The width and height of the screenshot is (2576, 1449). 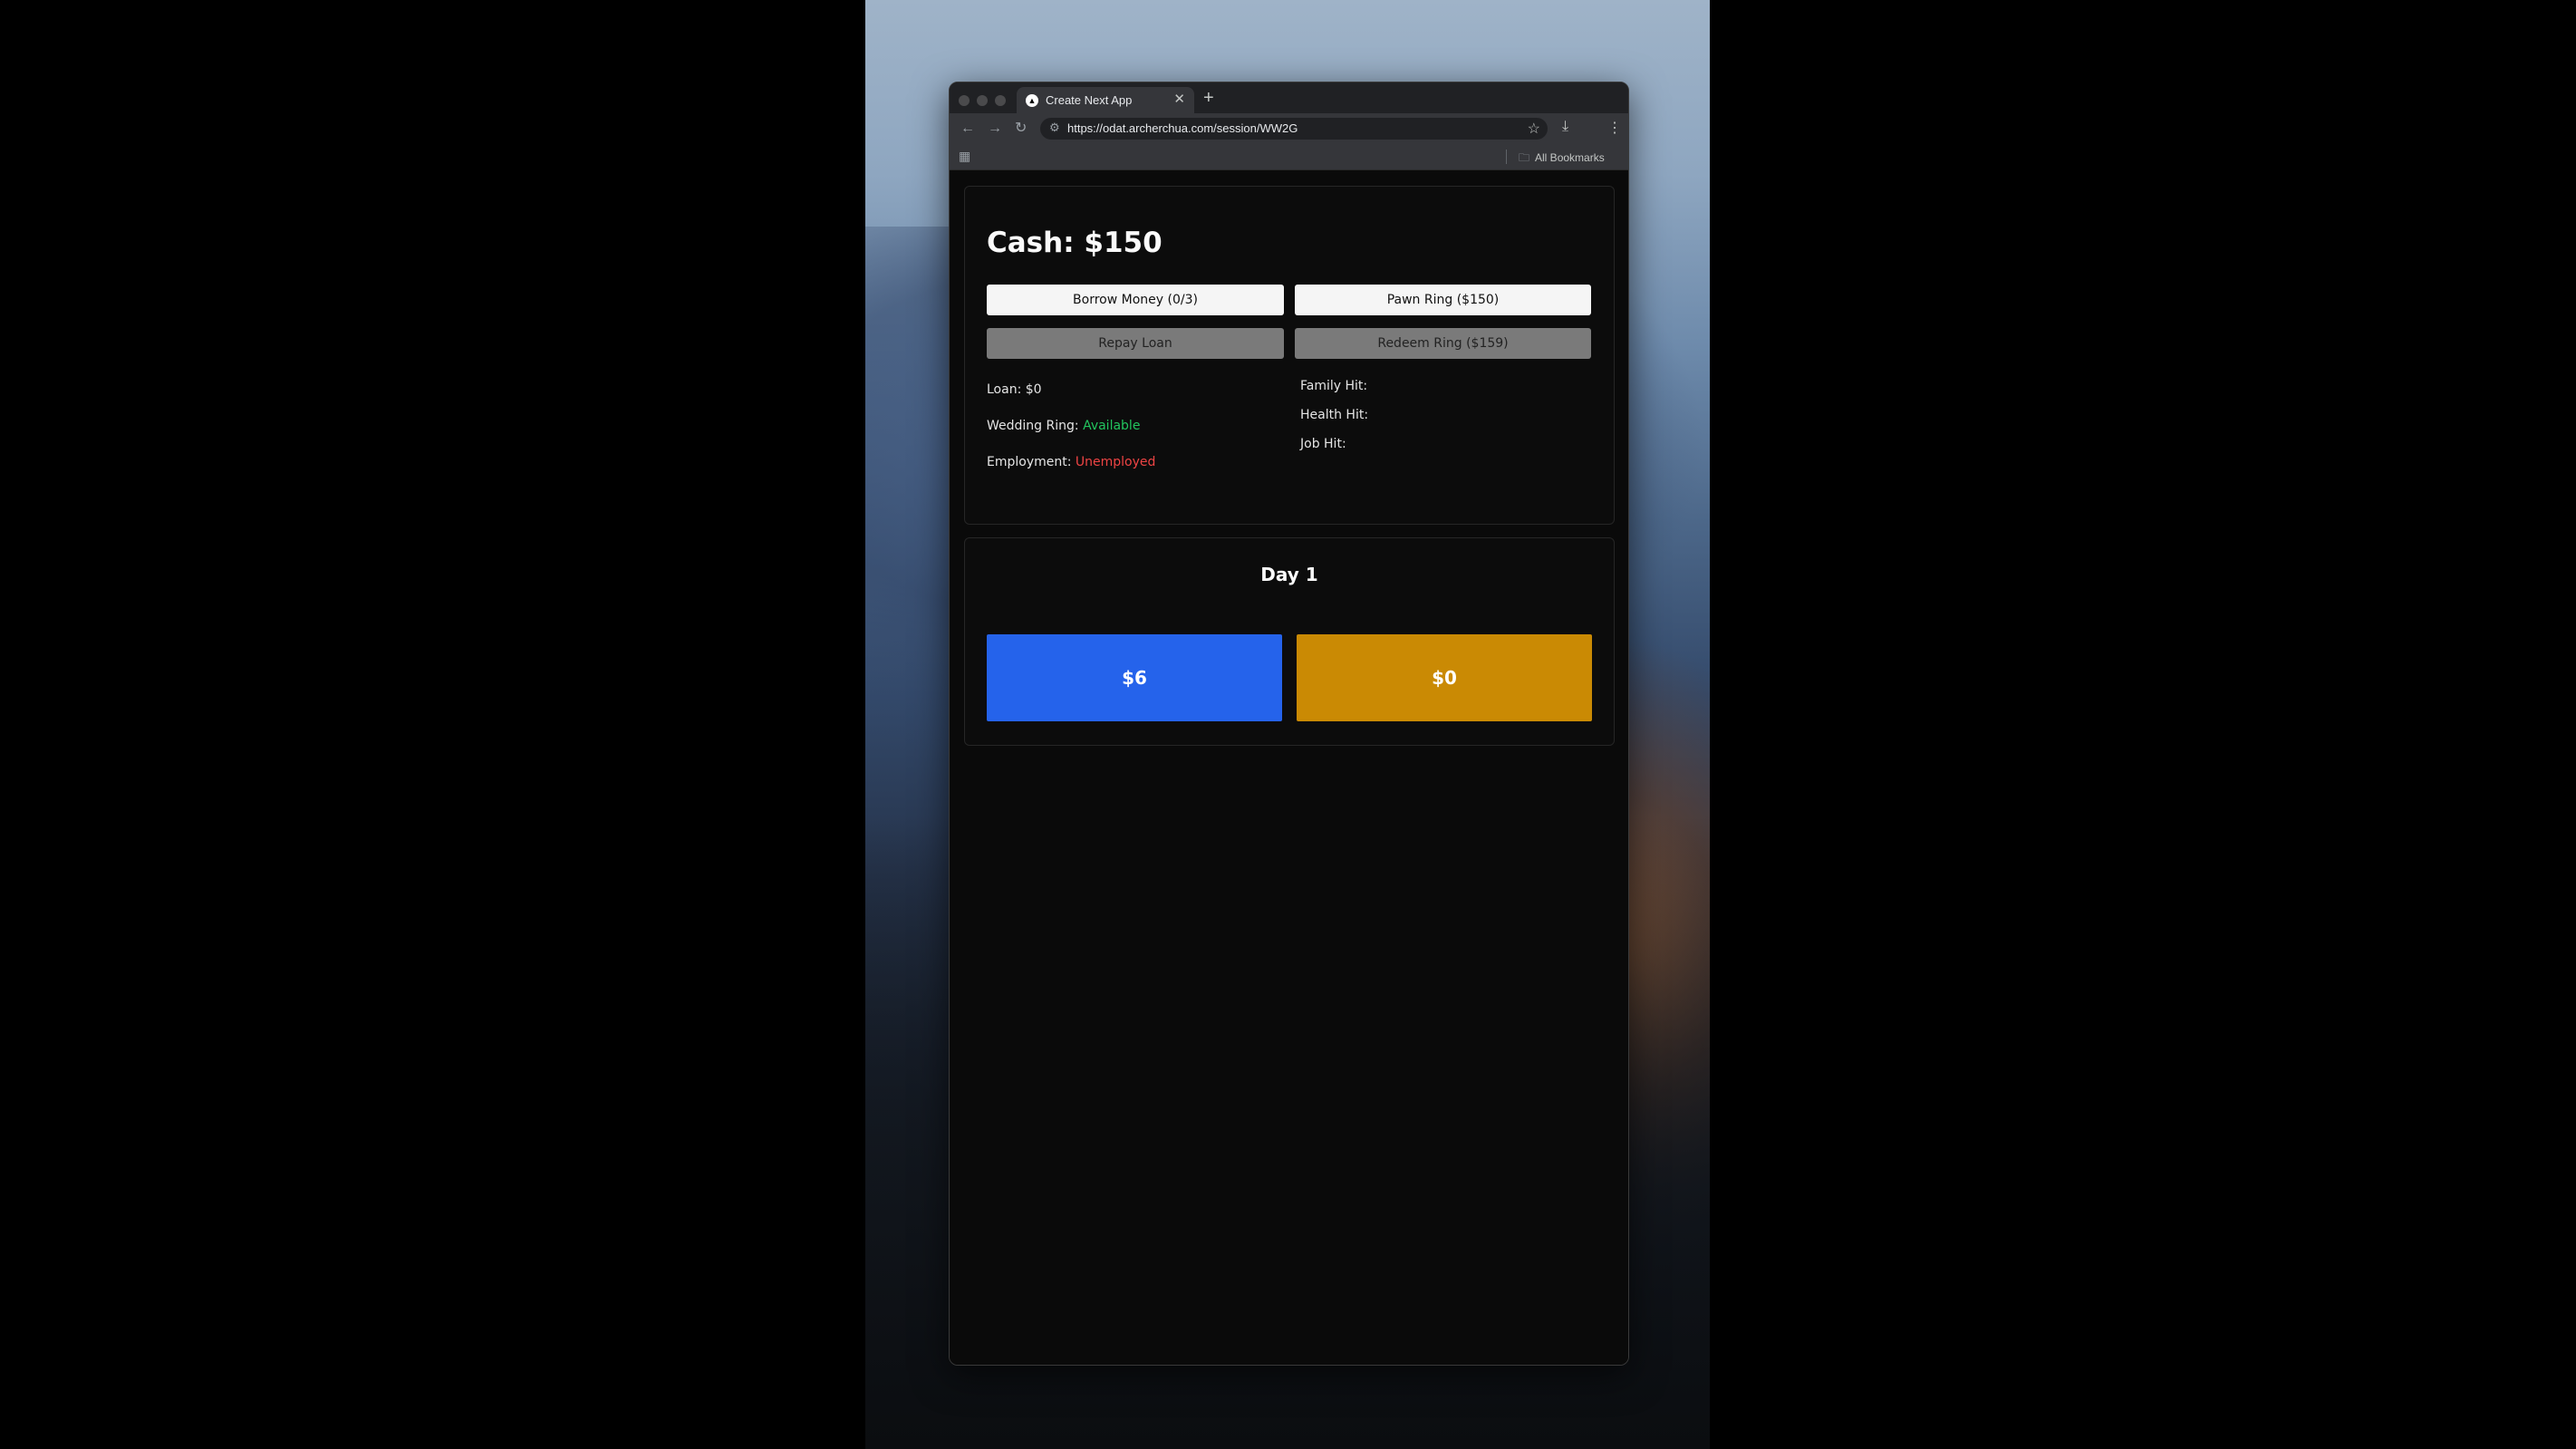 What do you see at coordinates (1614, 128) in the screenshot?
I see `menu-kebab-icon: ⋮` at bounding box center [1614, 128].